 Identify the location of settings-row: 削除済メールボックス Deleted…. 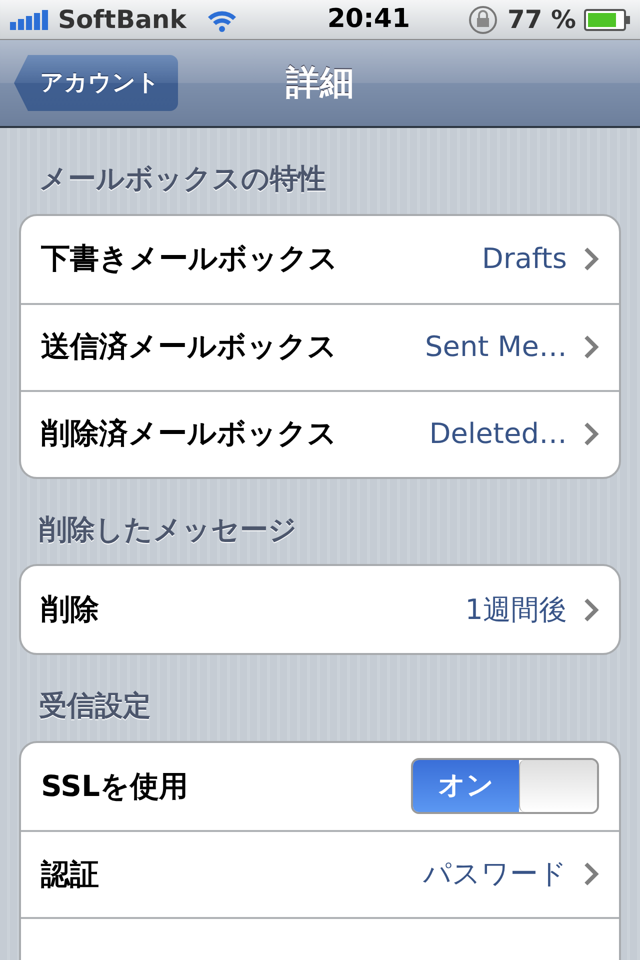
(320, 433).